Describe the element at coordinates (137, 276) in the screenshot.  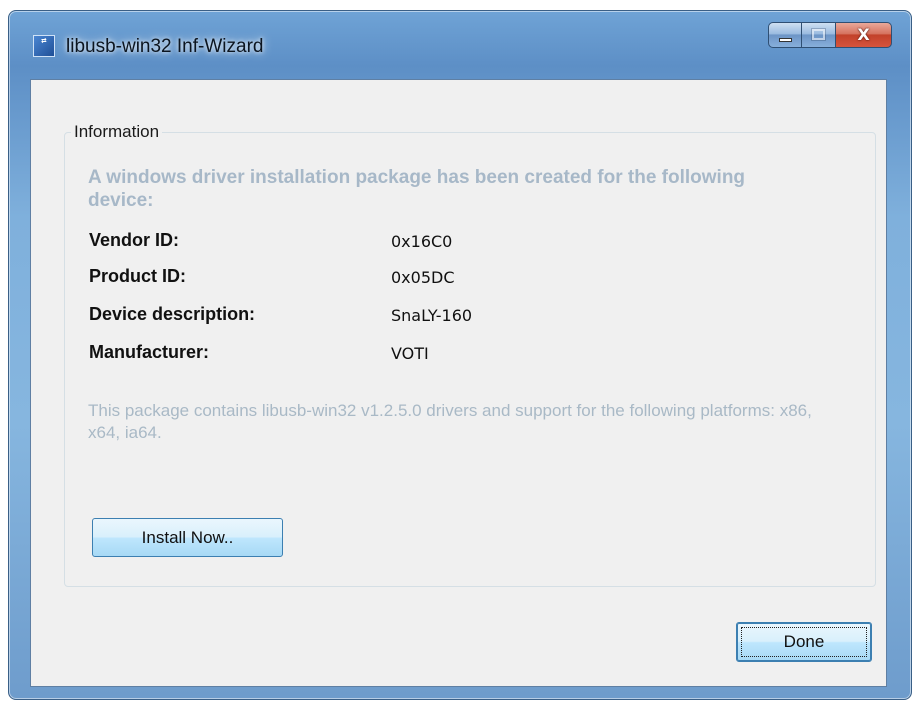
I see `product-id-label: Product ID:` at that location.